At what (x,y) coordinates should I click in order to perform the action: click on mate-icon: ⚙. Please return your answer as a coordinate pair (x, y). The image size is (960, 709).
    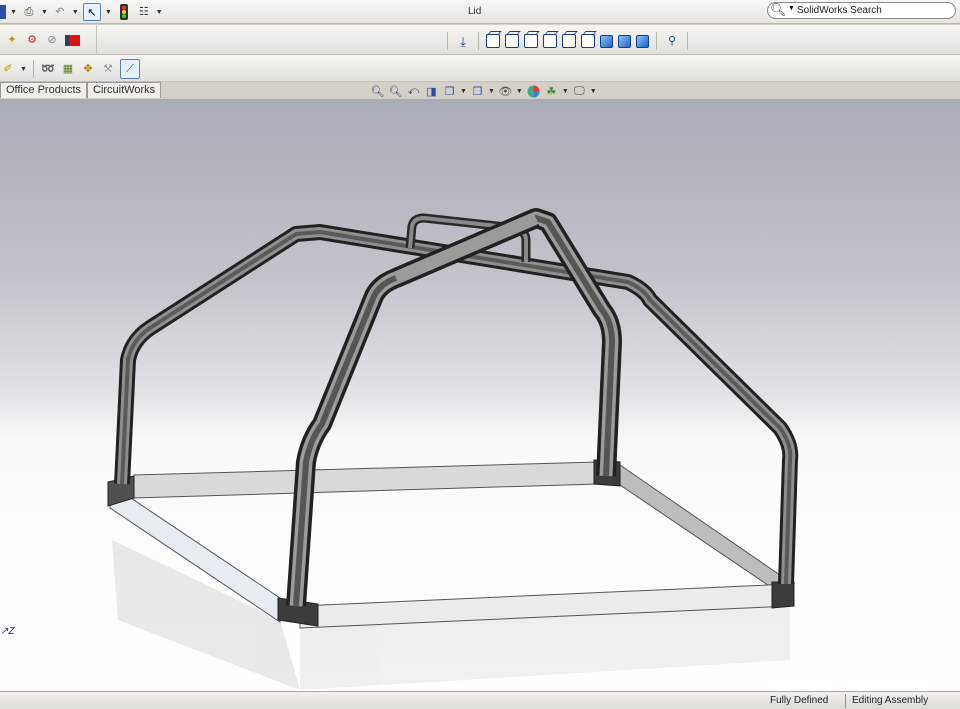
    Looking at the image, I should click on (32, 40).